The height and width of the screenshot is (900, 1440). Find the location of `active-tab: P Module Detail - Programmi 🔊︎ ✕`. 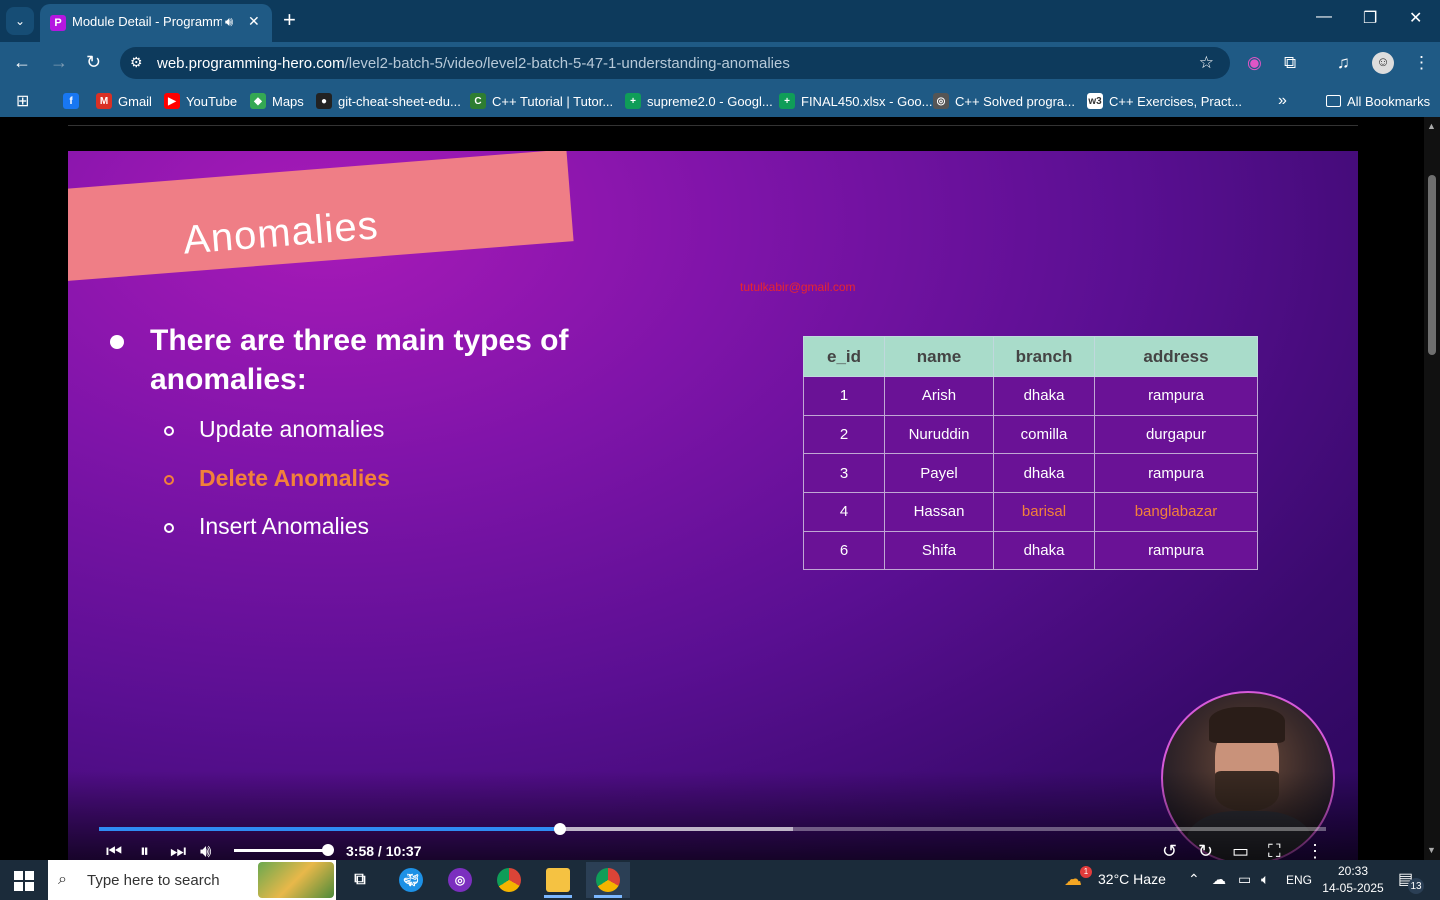

active-tab: P Module Detail - Programmi 🔊︎ ✕ is located at coordinates (156, 23).